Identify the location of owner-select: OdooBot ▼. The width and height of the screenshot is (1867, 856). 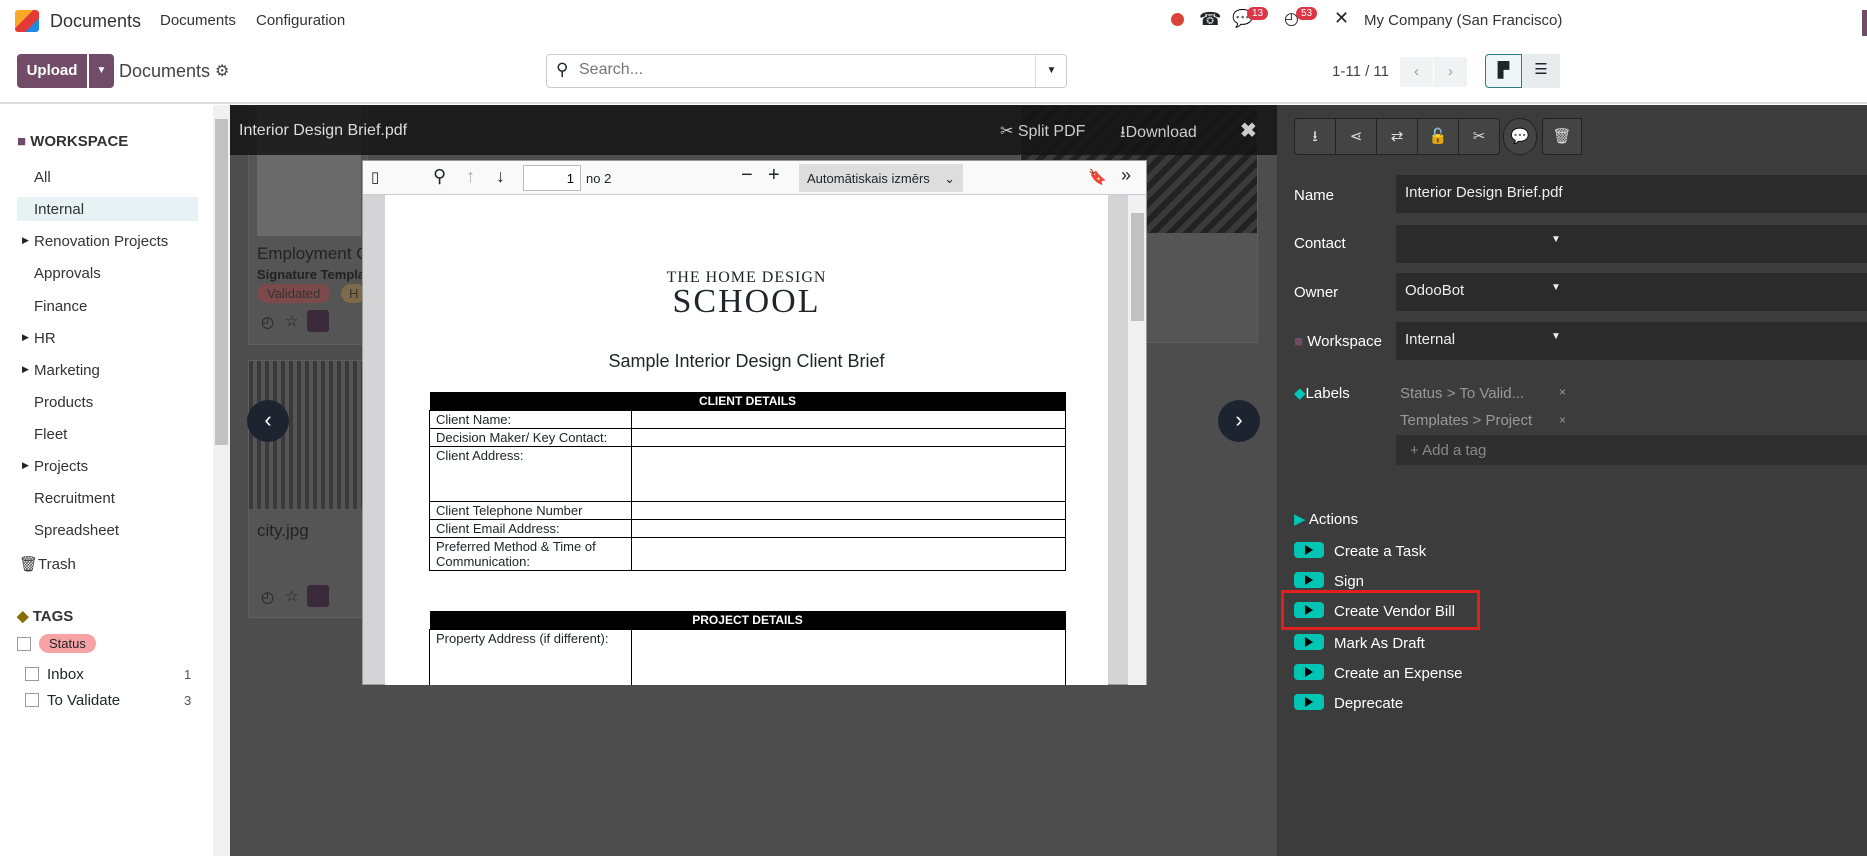
(1631, 292).